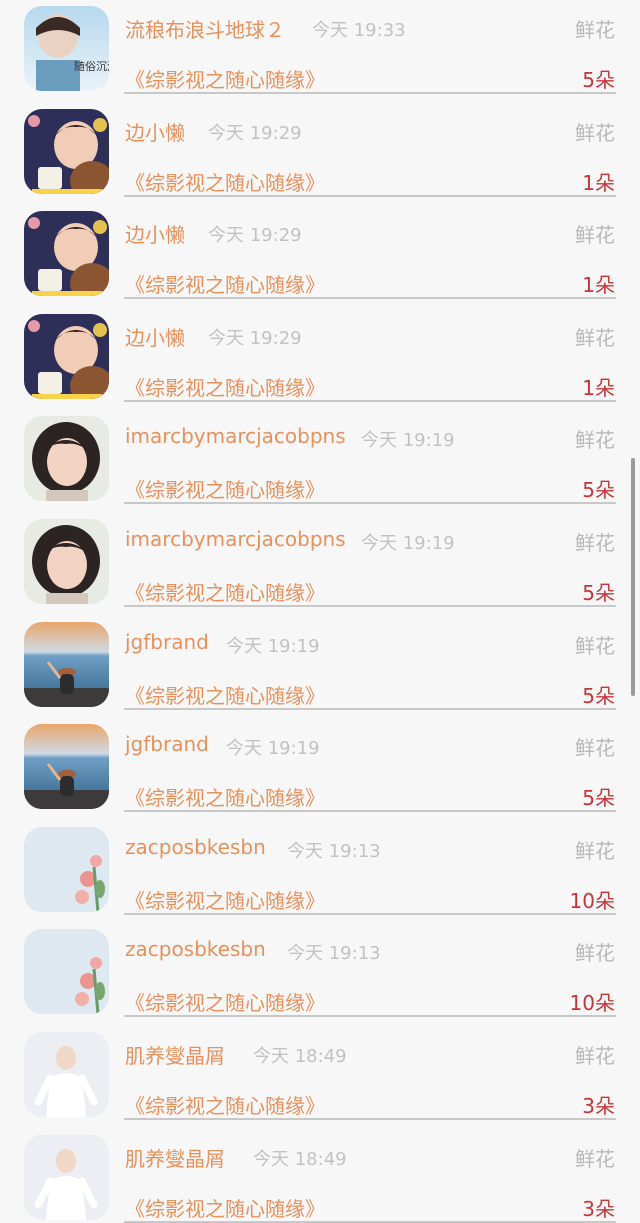 This screenshot has width=640, height=1223. Describe the element at coordinates (320, 47) in the screenshot. I see `gift-row: 随俗沉浮 流稂布浪斗地球２ 今天 19:33 鲜花 《综影视之随心随缘》 5朵` at that location.